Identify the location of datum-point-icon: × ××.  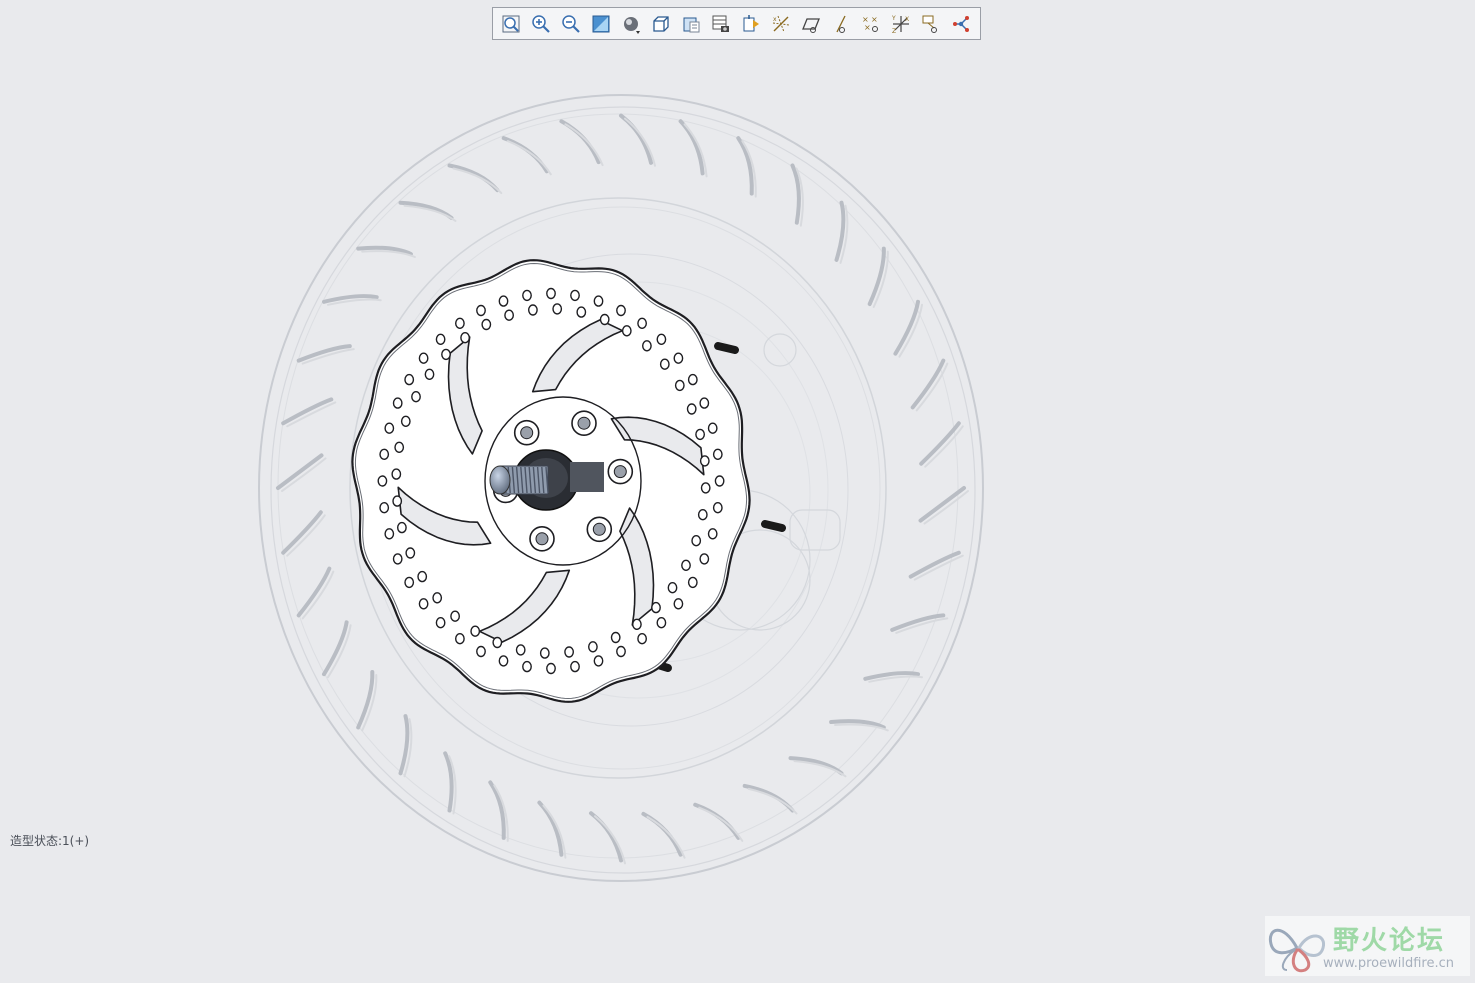
(870, 23).